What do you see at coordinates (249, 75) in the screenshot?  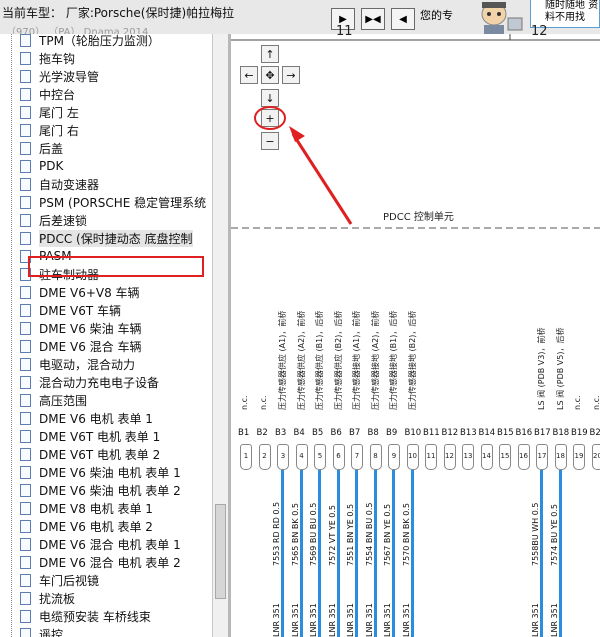 I see `pan-left-button: ←` at bounding box center [249, 75].